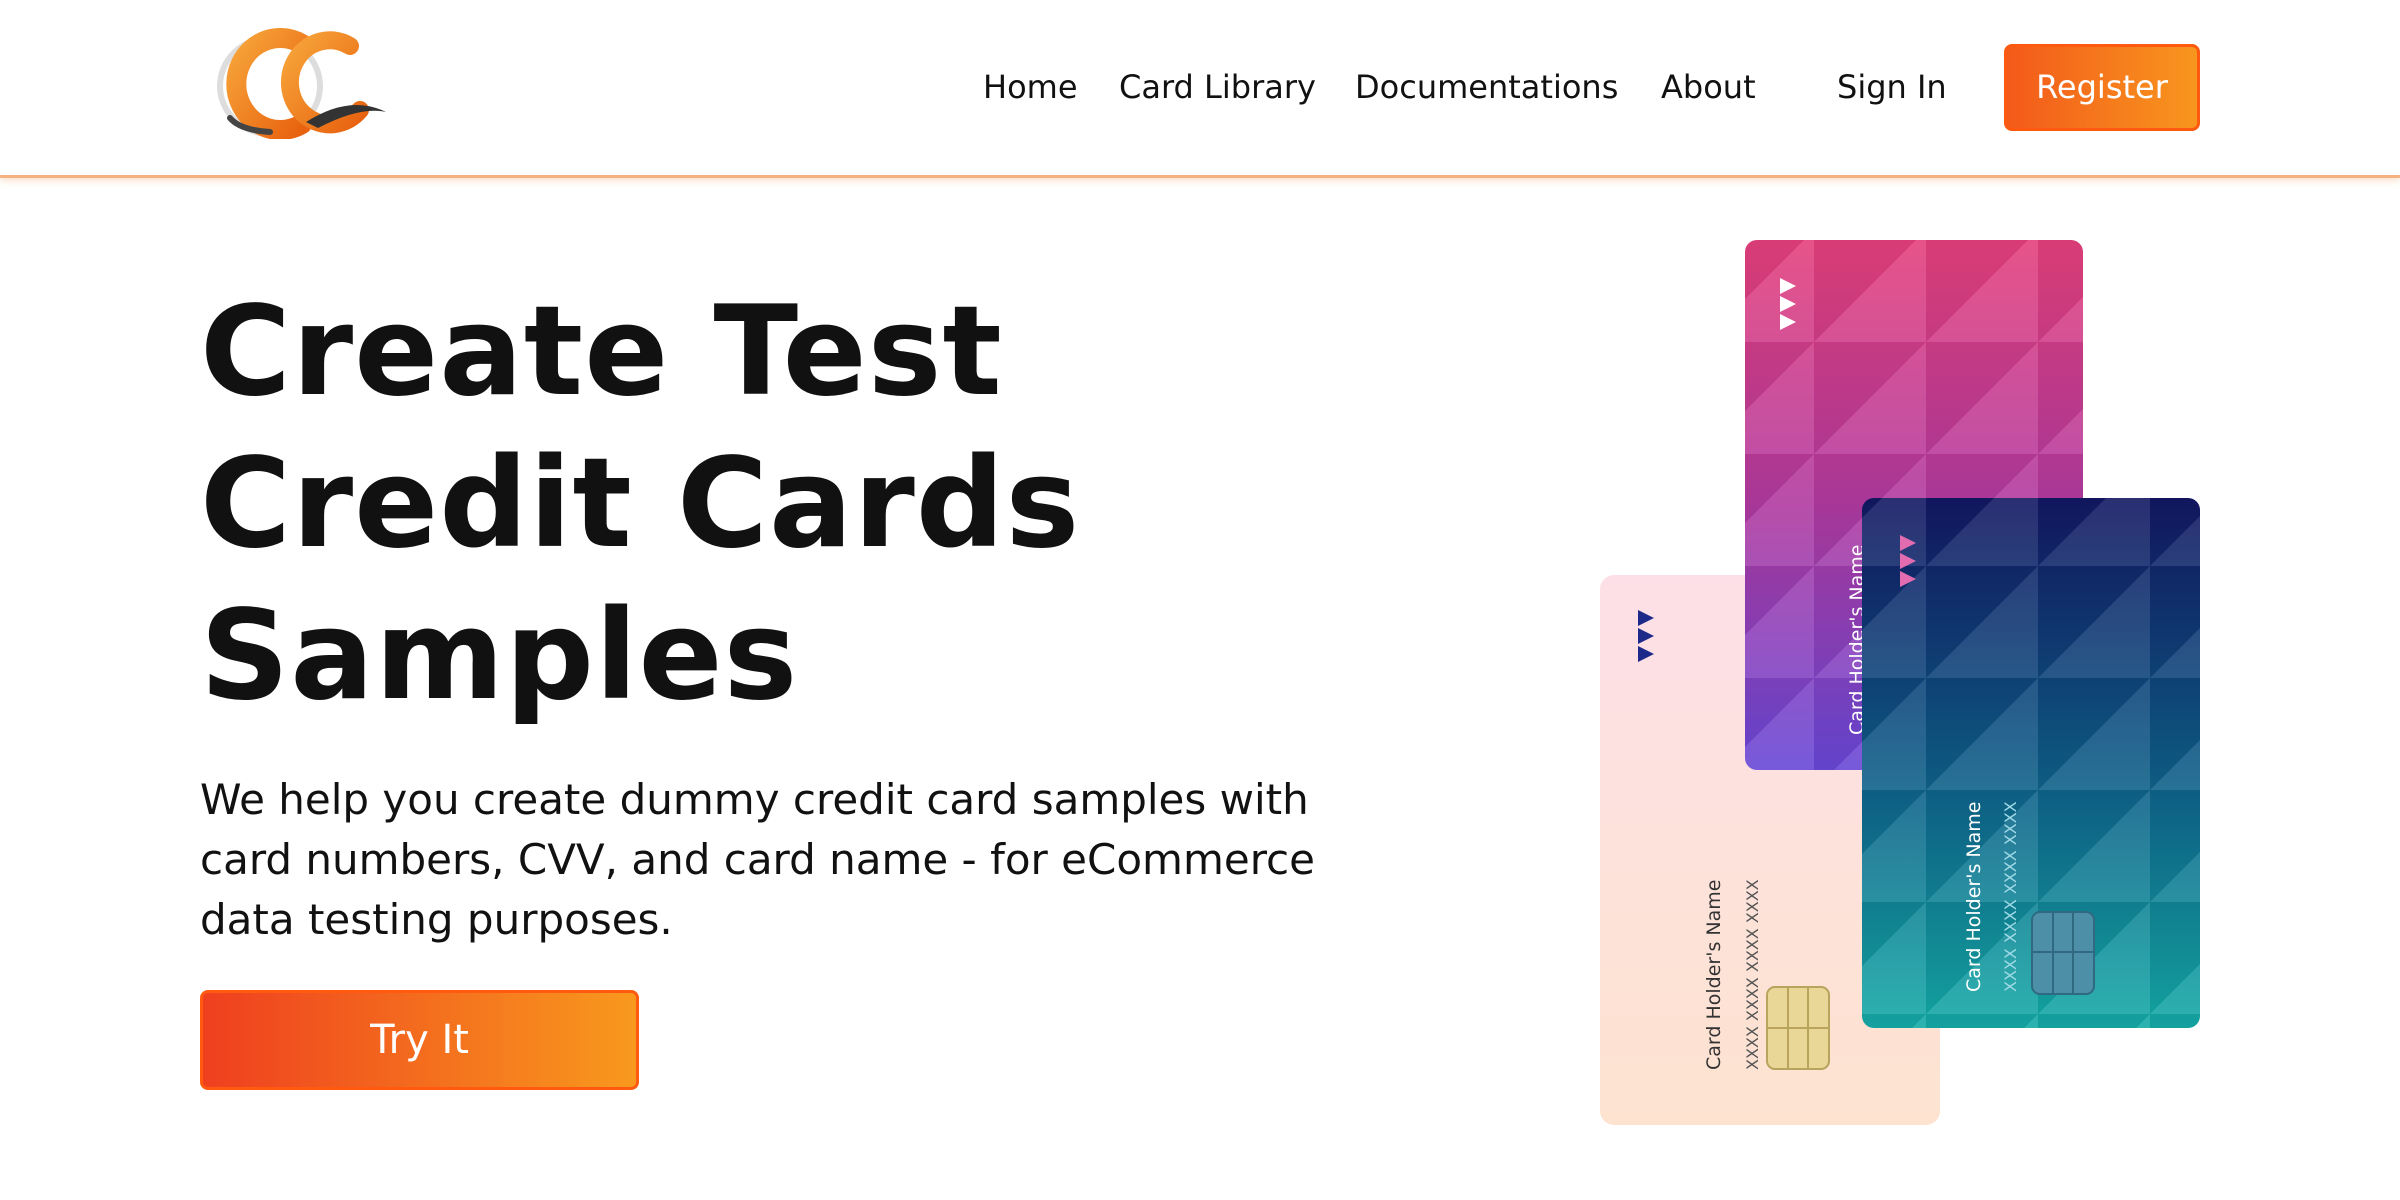 The height and width of the screenshot is (1200, 2400). What do you see at coordinates (1714, 975) in the screenshot?
I see `peach-card-holder: Card Holder's Name` at bounding box center [1714, 975].